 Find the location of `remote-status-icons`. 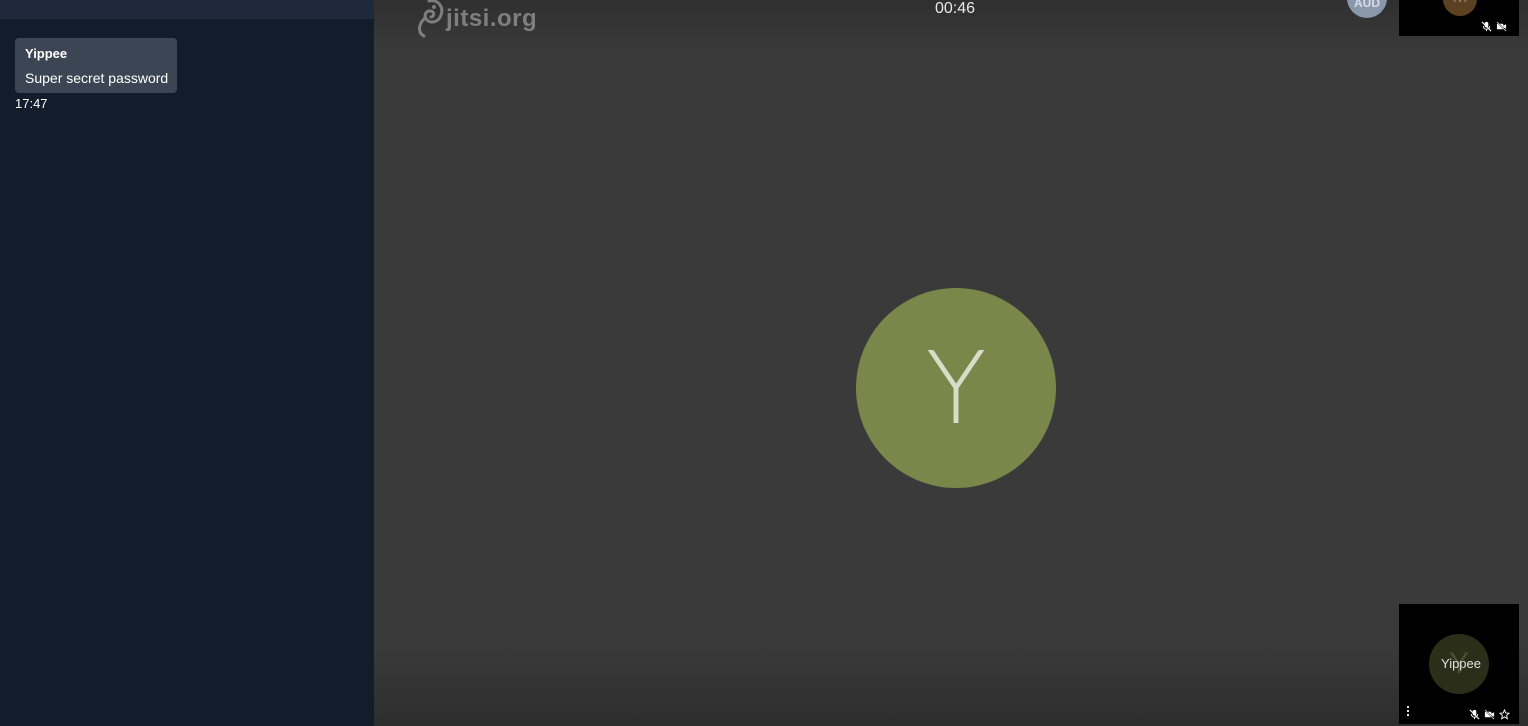

remote-status-icons is located at coordinates (1494, 27).